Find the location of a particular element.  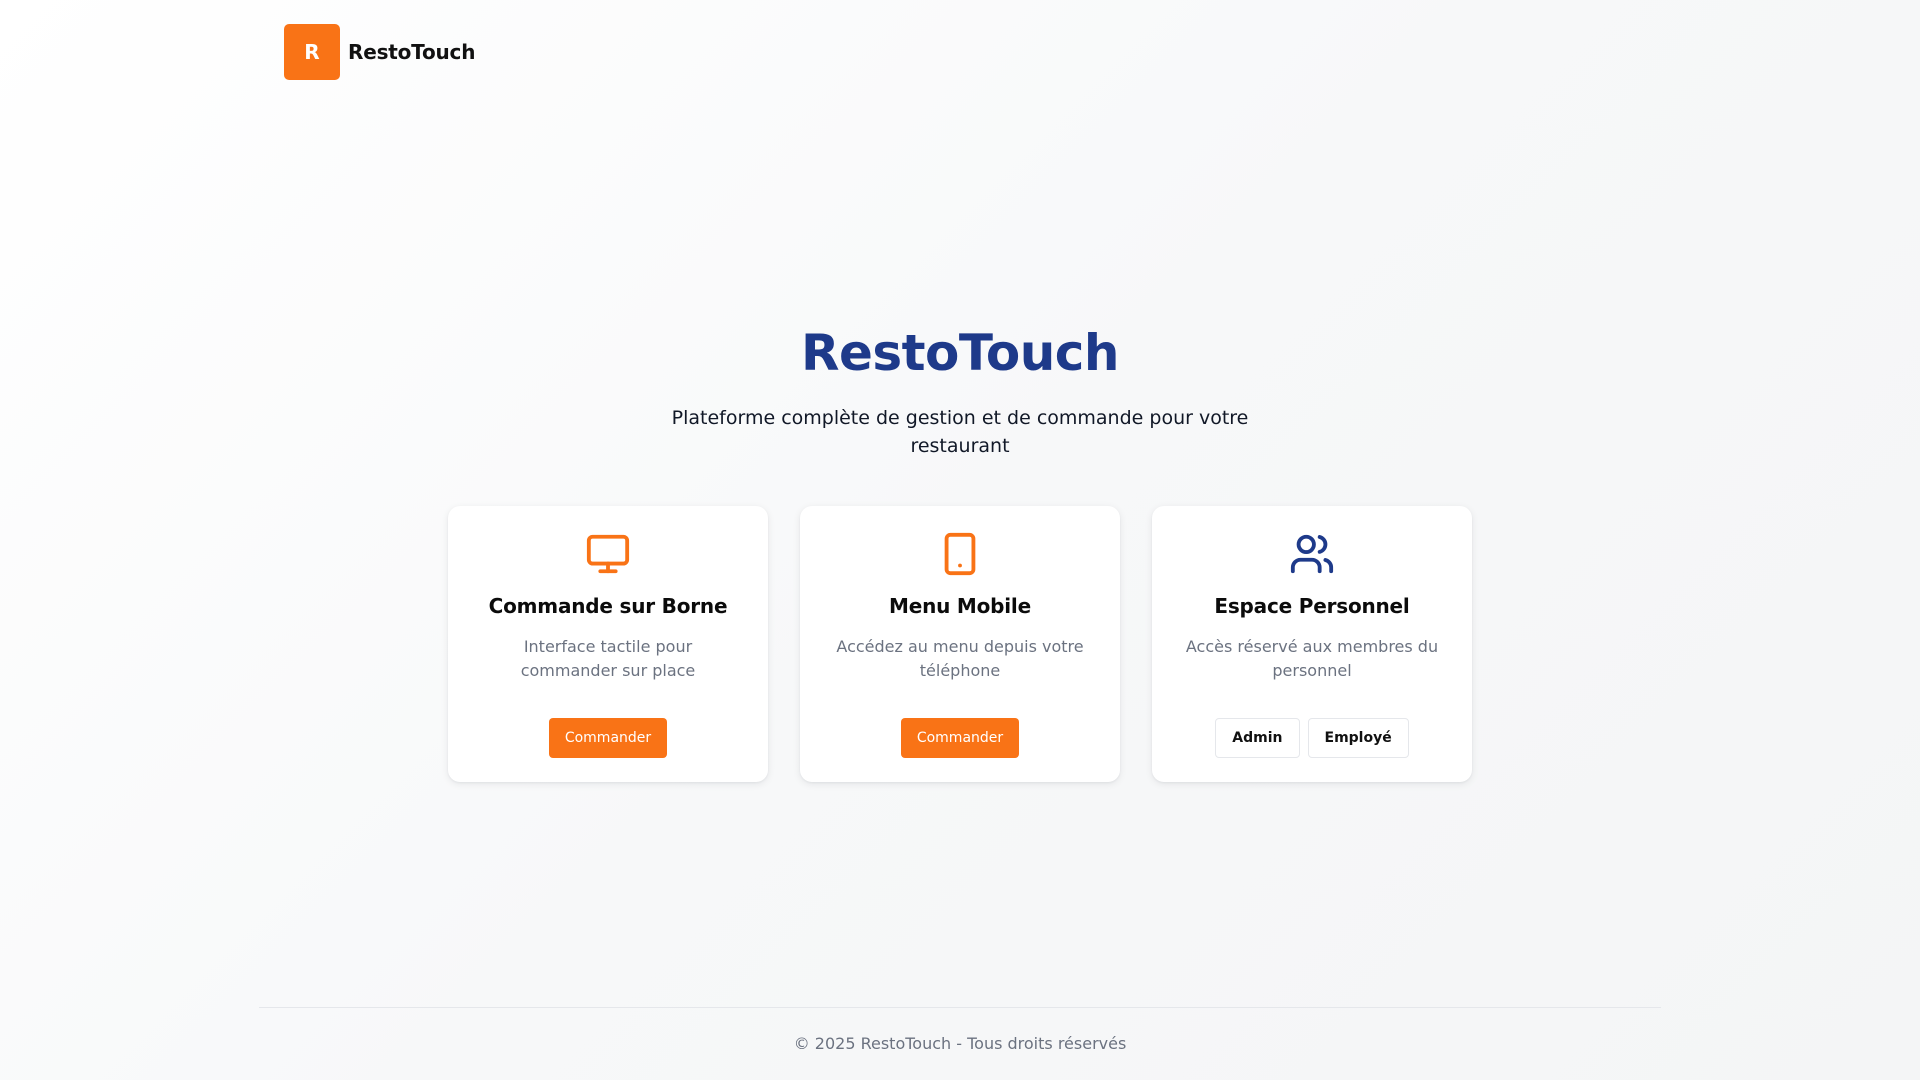

employee-button: Employé is located at coordinates (1358, 738).